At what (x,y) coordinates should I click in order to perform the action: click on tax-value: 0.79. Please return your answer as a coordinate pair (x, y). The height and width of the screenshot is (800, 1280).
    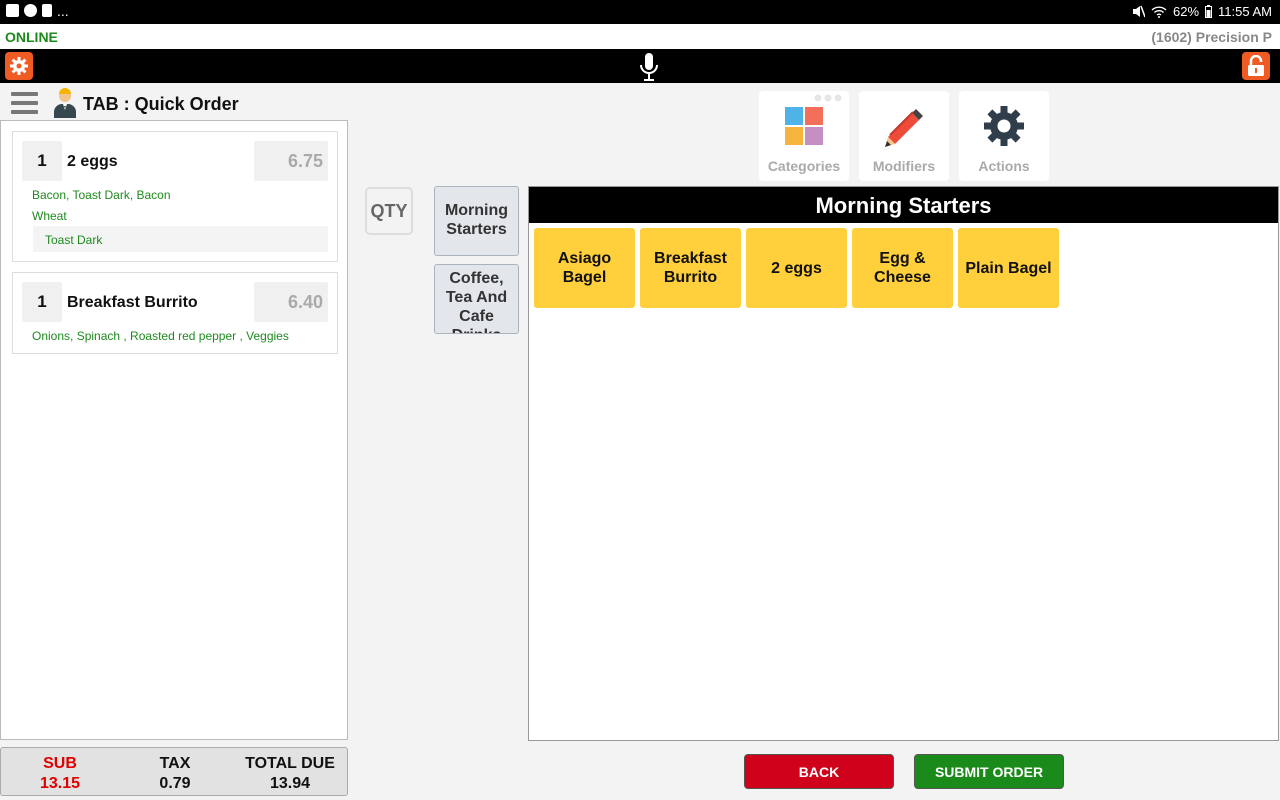
    Looking at the image, I should click on (175, 783).